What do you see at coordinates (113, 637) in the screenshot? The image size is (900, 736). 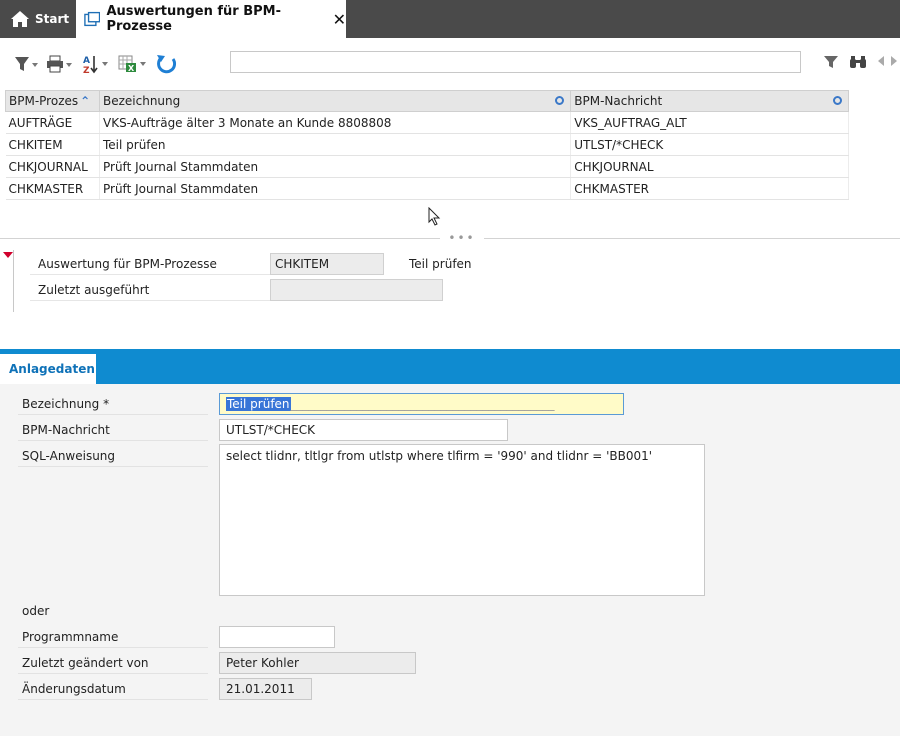 I see `programmname-label: Programmname` at bounding box center [113, 637].